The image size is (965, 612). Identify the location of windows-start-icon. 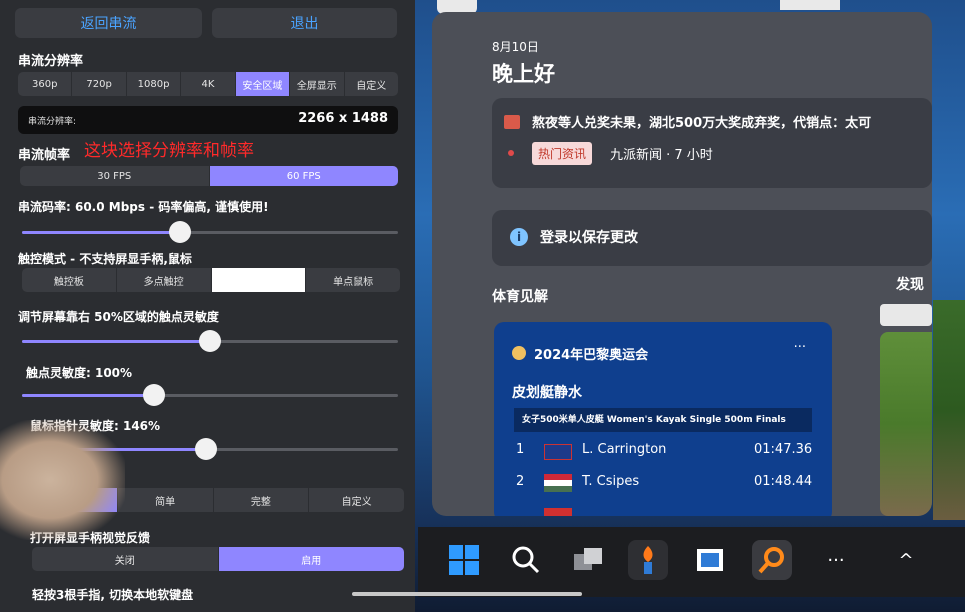
(464, 560).